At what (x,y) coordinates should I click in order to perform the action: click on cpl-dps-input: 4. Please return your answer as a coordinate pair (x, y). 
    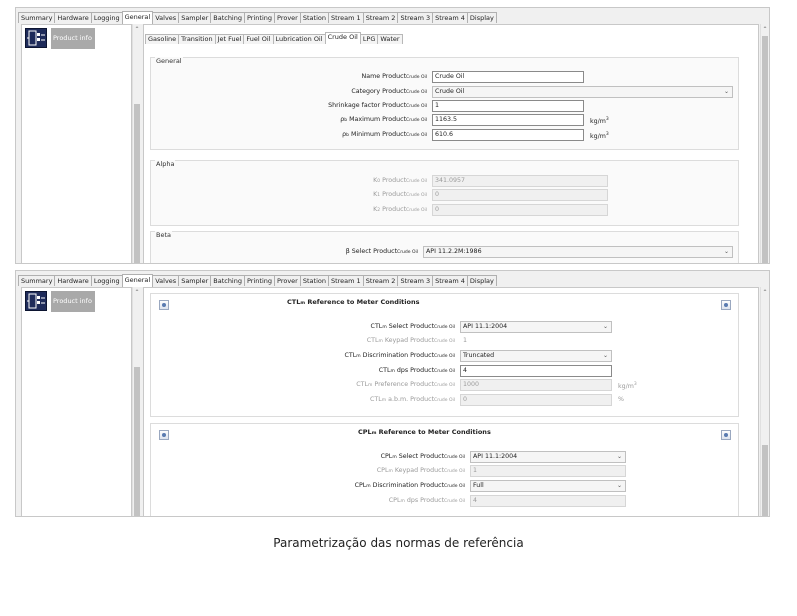
    Looking at the image, I should click on (548, 501).